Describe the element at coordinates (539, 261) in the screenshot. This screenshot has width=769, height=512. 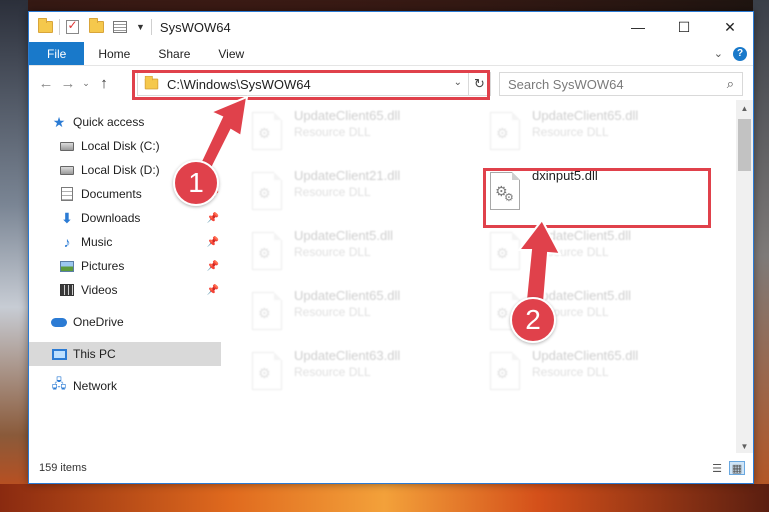
I see `arrow-2-icon` at that location.